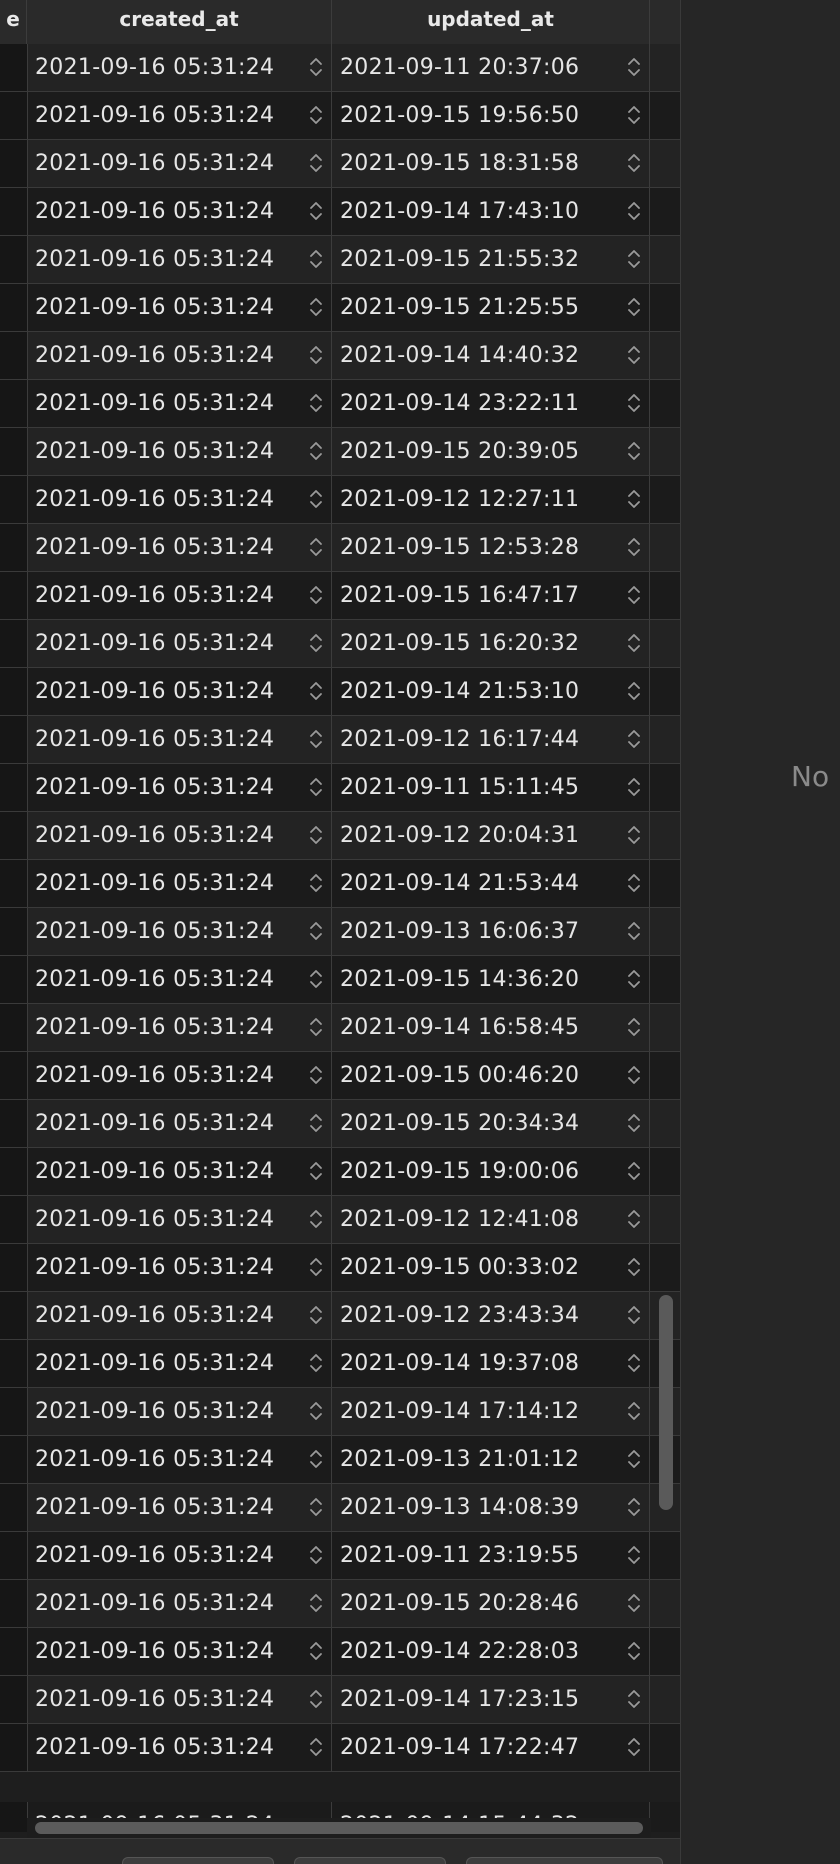 The image size is (840, 1864). Describe the element at coordinates (340, 644) in the screenshot. I see `table-row: 2021-09-16 05:31:24 2021-09-15 16:20:32` at that location.